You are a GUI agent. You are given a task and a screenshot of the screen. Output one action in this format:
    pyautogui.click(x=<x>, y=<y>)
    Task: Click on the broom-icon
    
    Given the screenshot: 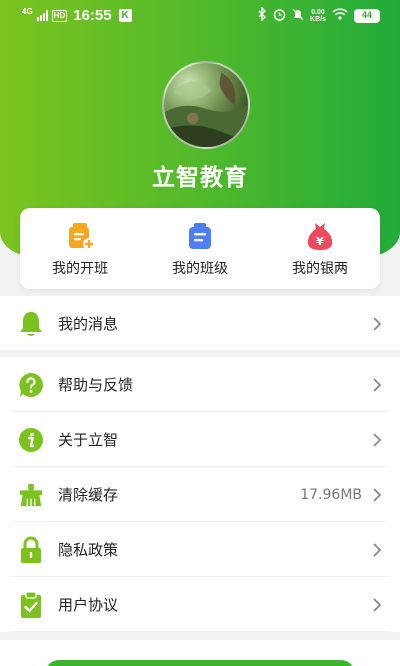 What is the action you would take?
    pyautogui.click(x=31, y=495)
    